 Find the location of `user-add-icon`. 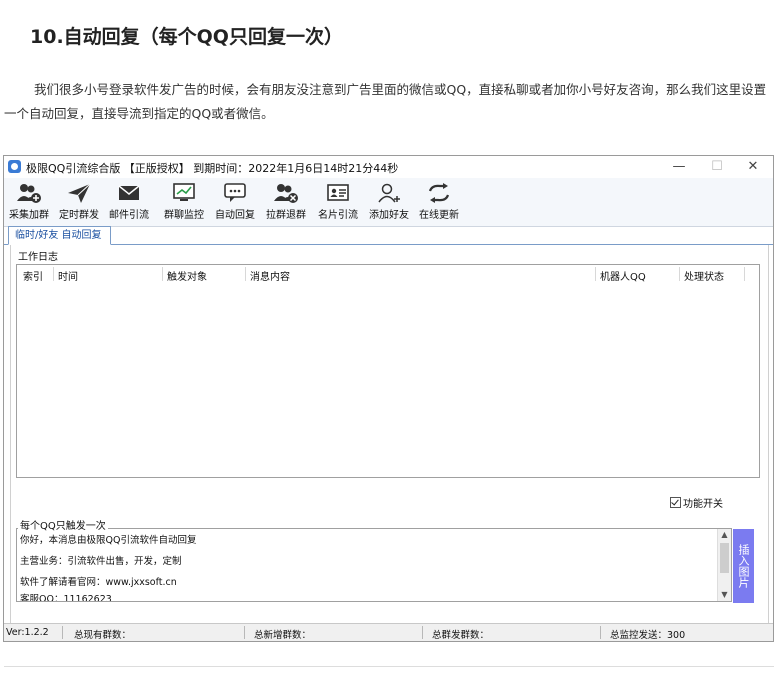

user-add-icon is located at coordinates (389, 193).